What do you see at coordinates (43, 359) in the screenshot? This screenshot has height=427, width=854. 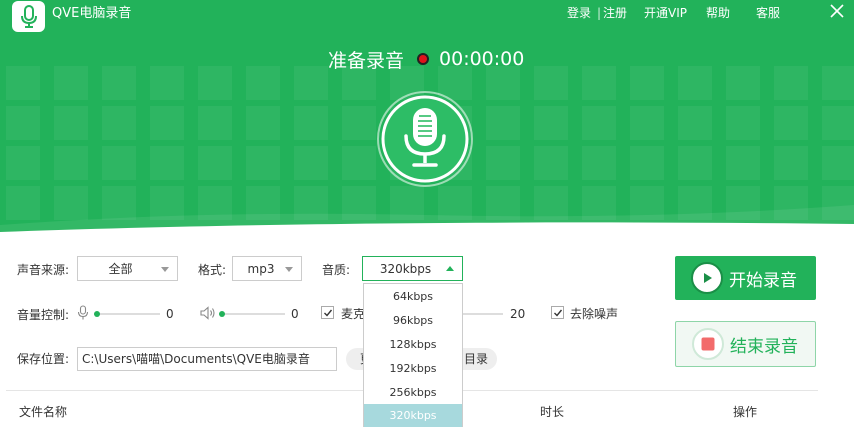 I see `save-label: 保存位置:` at bounding box center [43, 359].